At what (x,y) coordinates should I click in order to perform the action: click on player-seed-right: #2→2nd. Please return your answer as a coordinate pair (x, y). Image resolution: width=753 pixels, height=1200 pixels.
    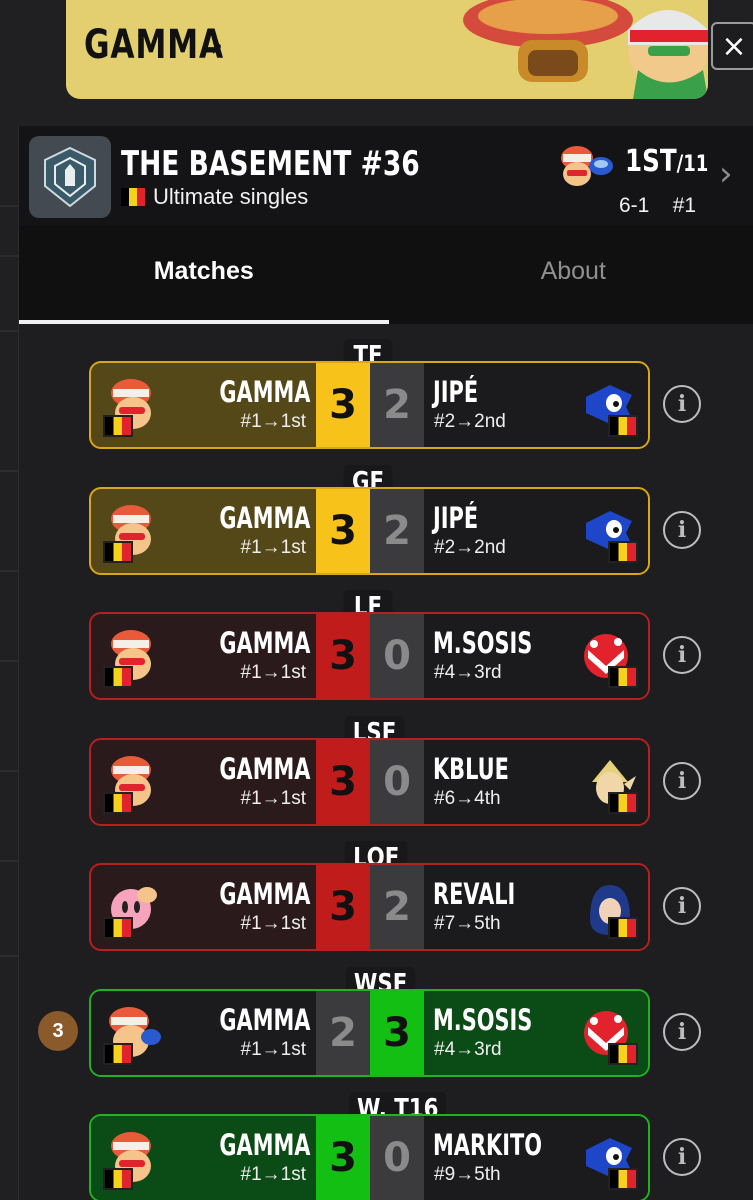
    Looking at the image, I should click on (470, 547).